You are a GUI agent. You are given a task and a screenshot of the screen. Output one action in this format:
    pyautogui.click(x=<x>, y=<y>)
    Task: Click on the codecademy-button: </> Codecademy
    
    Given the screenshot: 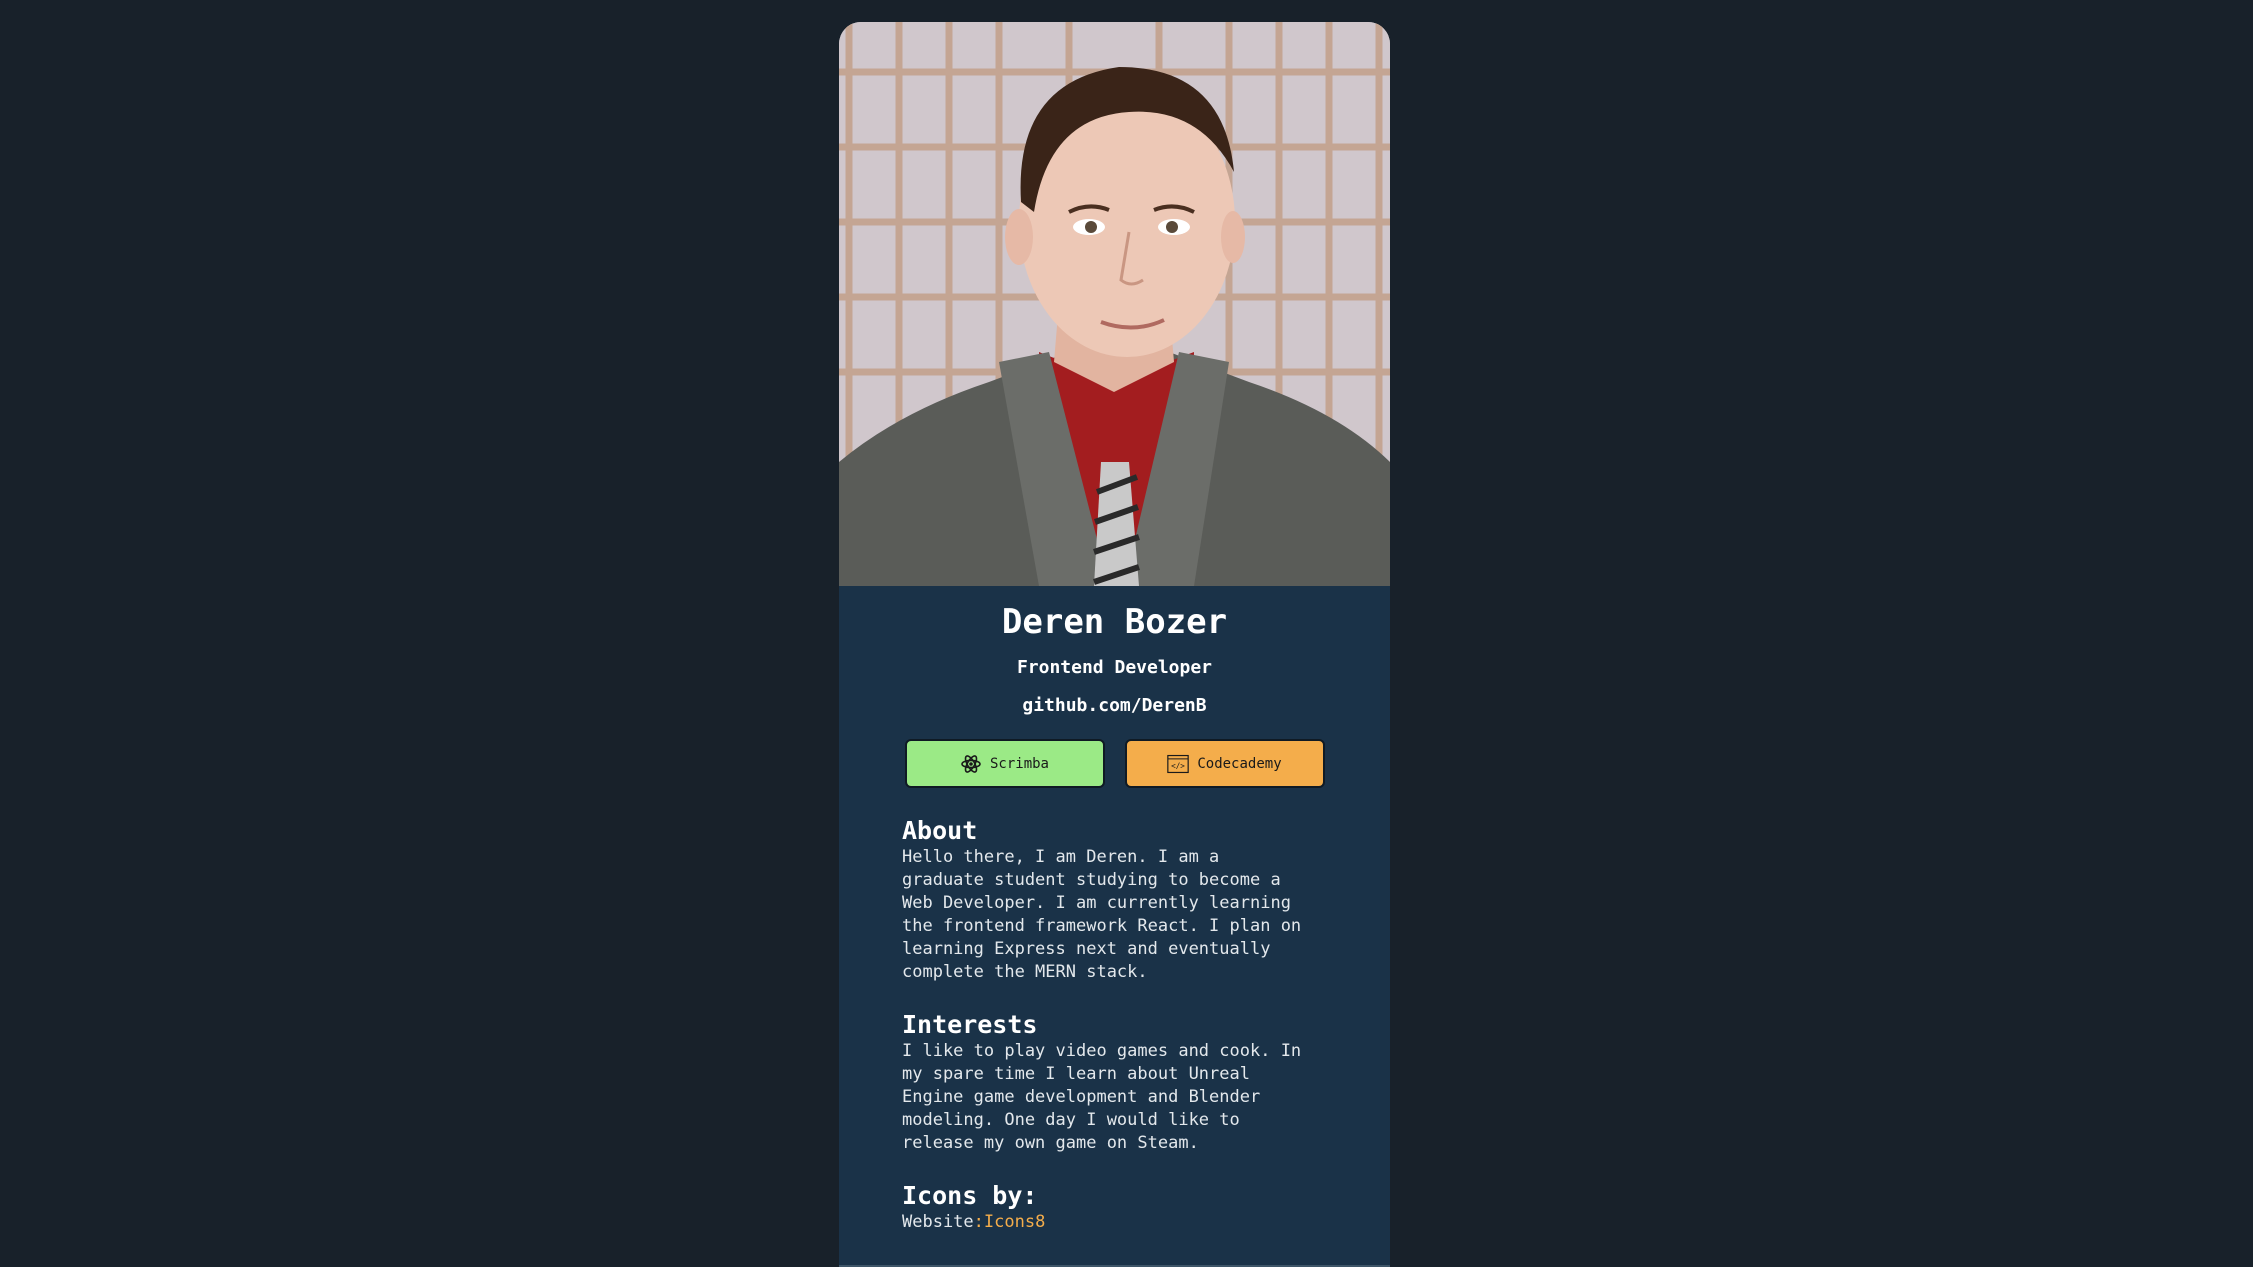 What is the action you would take?
    pyautogui.click(x=1224, y=763)
    